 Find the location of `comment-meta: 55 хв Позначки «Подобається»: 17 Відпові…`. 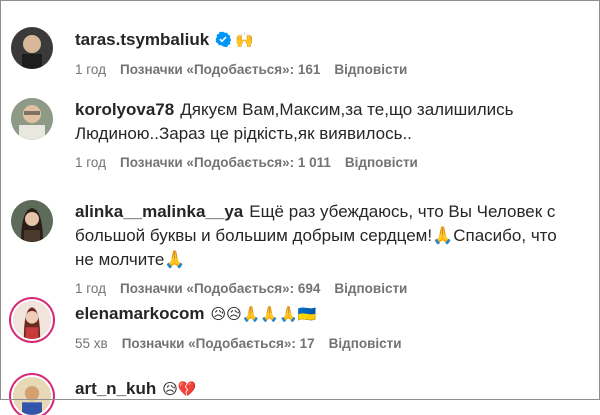

comment-meta: 55 хв Позначки «Подобається»: 17 Відпові… is located at coordinates (327, 343).